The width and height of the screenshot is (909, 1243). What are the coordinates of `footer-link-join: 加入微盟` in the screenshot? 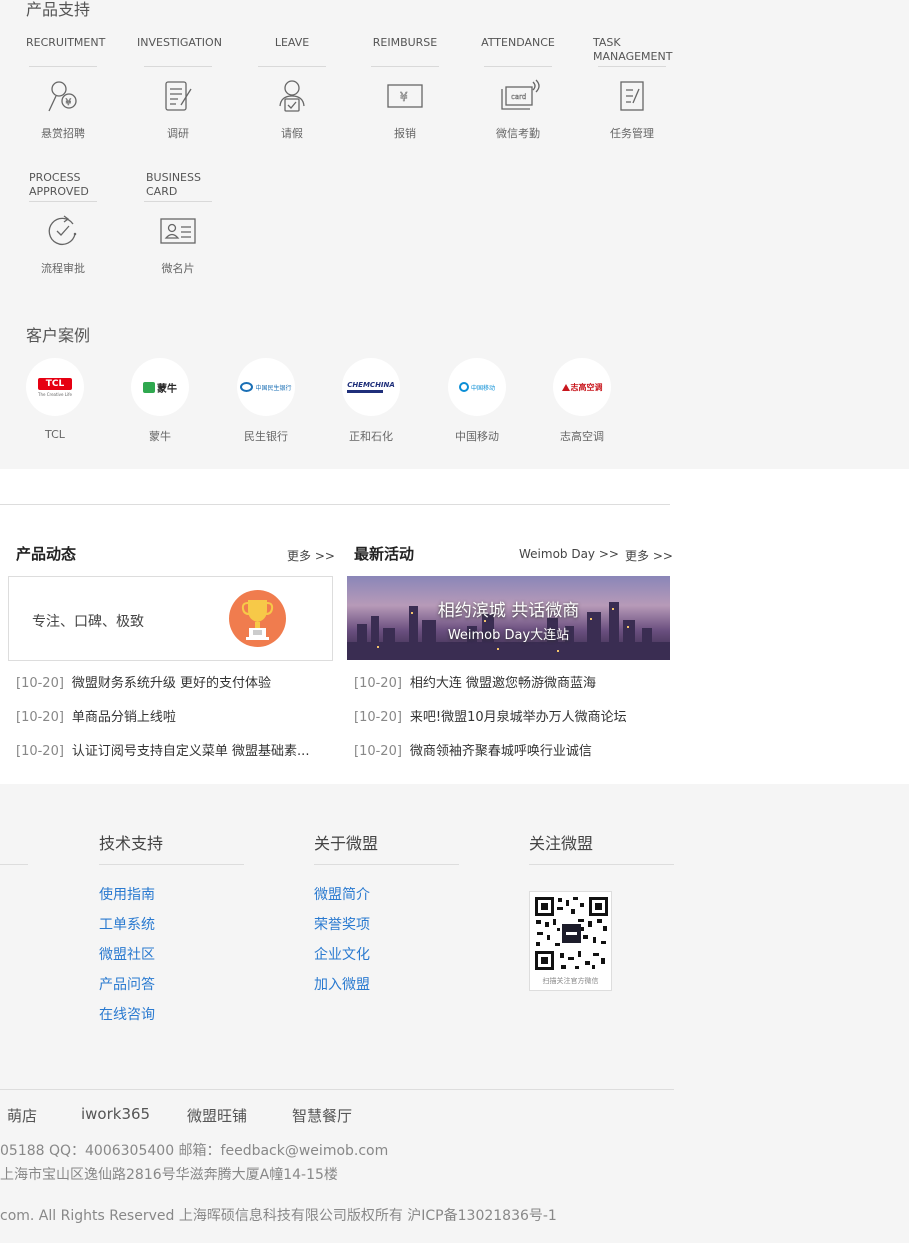 It's located at (342, 984).